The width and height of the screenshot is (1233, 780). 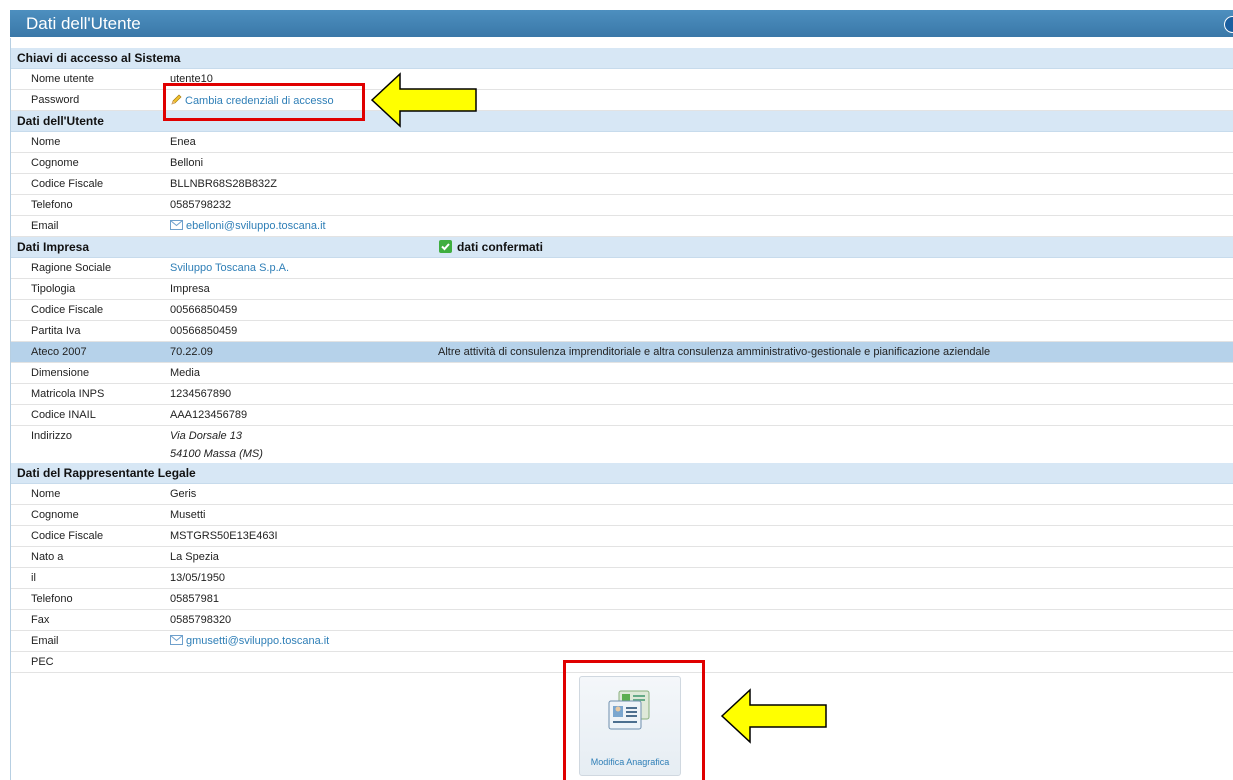 What do you see at coordinates (201, 205) in the screenshot?
I see `field-value: 0585798232` at bounding box center [201, 205].